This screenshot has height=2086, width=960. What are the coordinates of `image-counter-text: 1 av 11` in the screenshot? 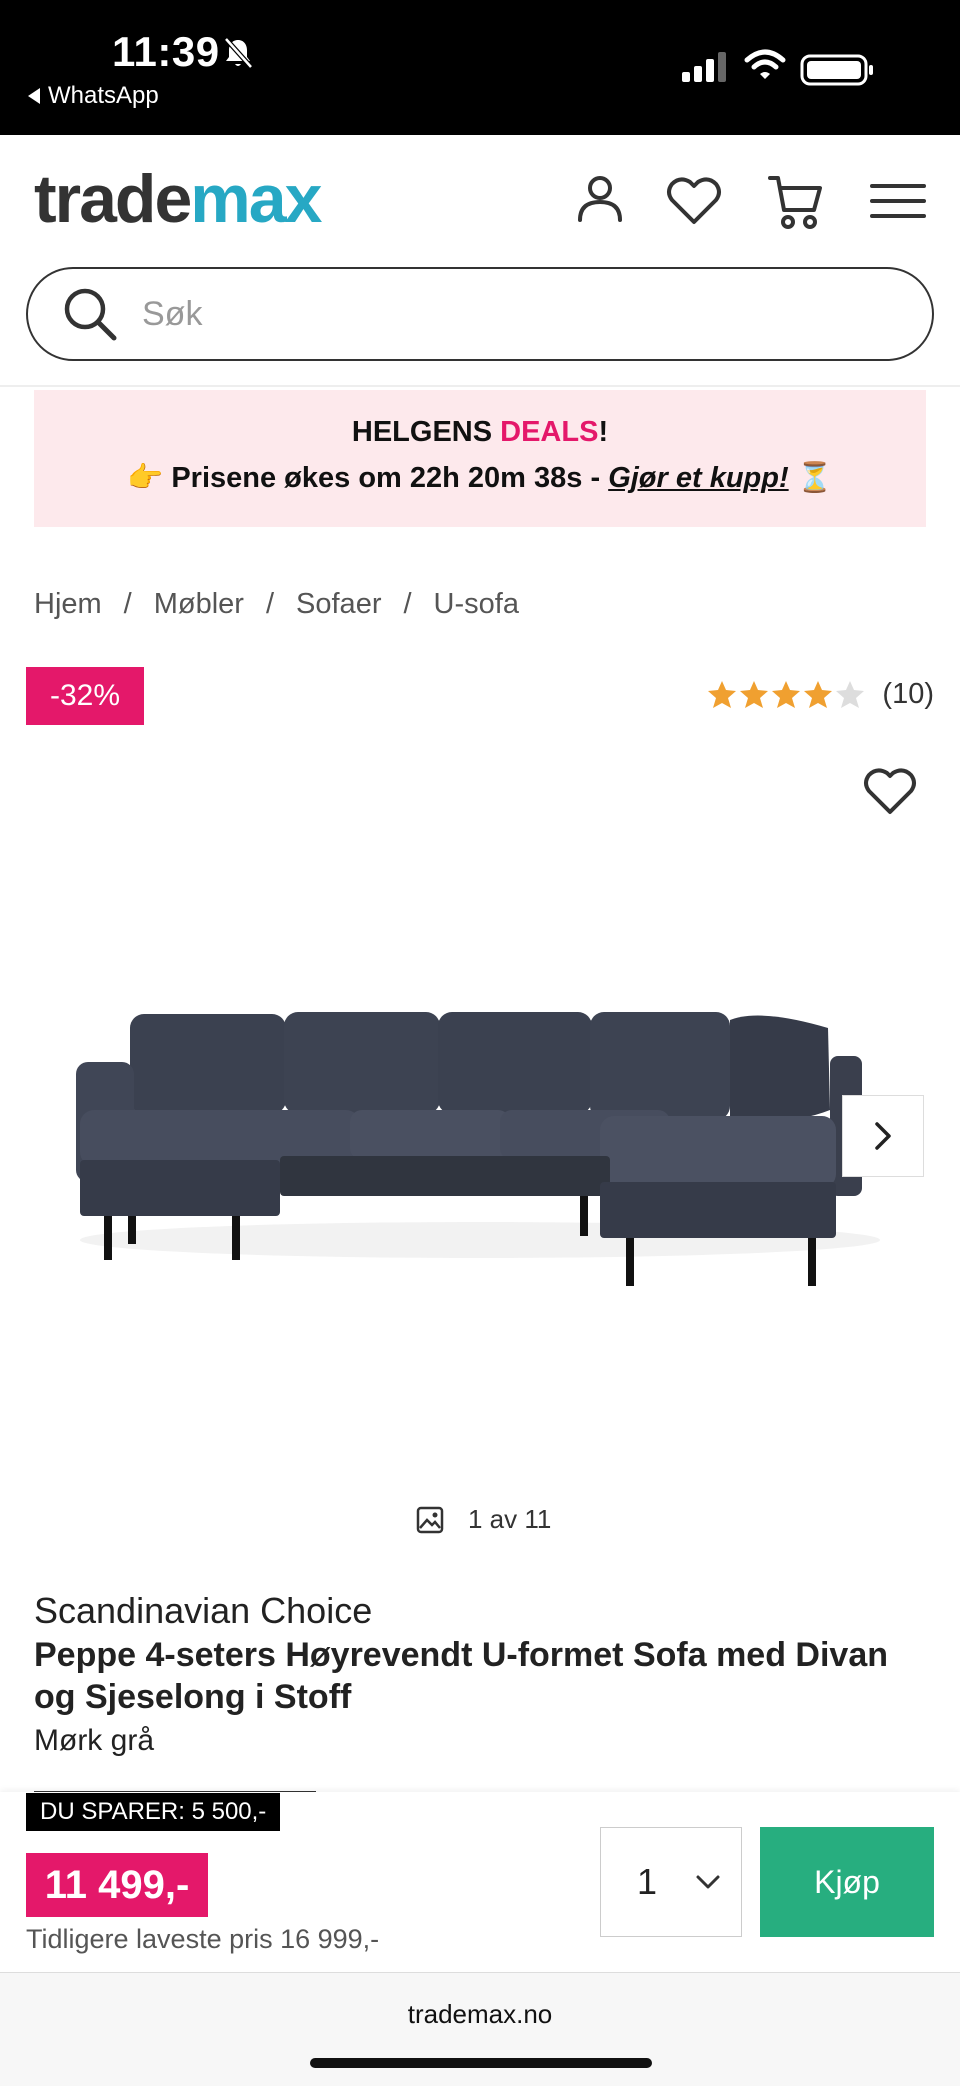 It's located at (510, 1519).